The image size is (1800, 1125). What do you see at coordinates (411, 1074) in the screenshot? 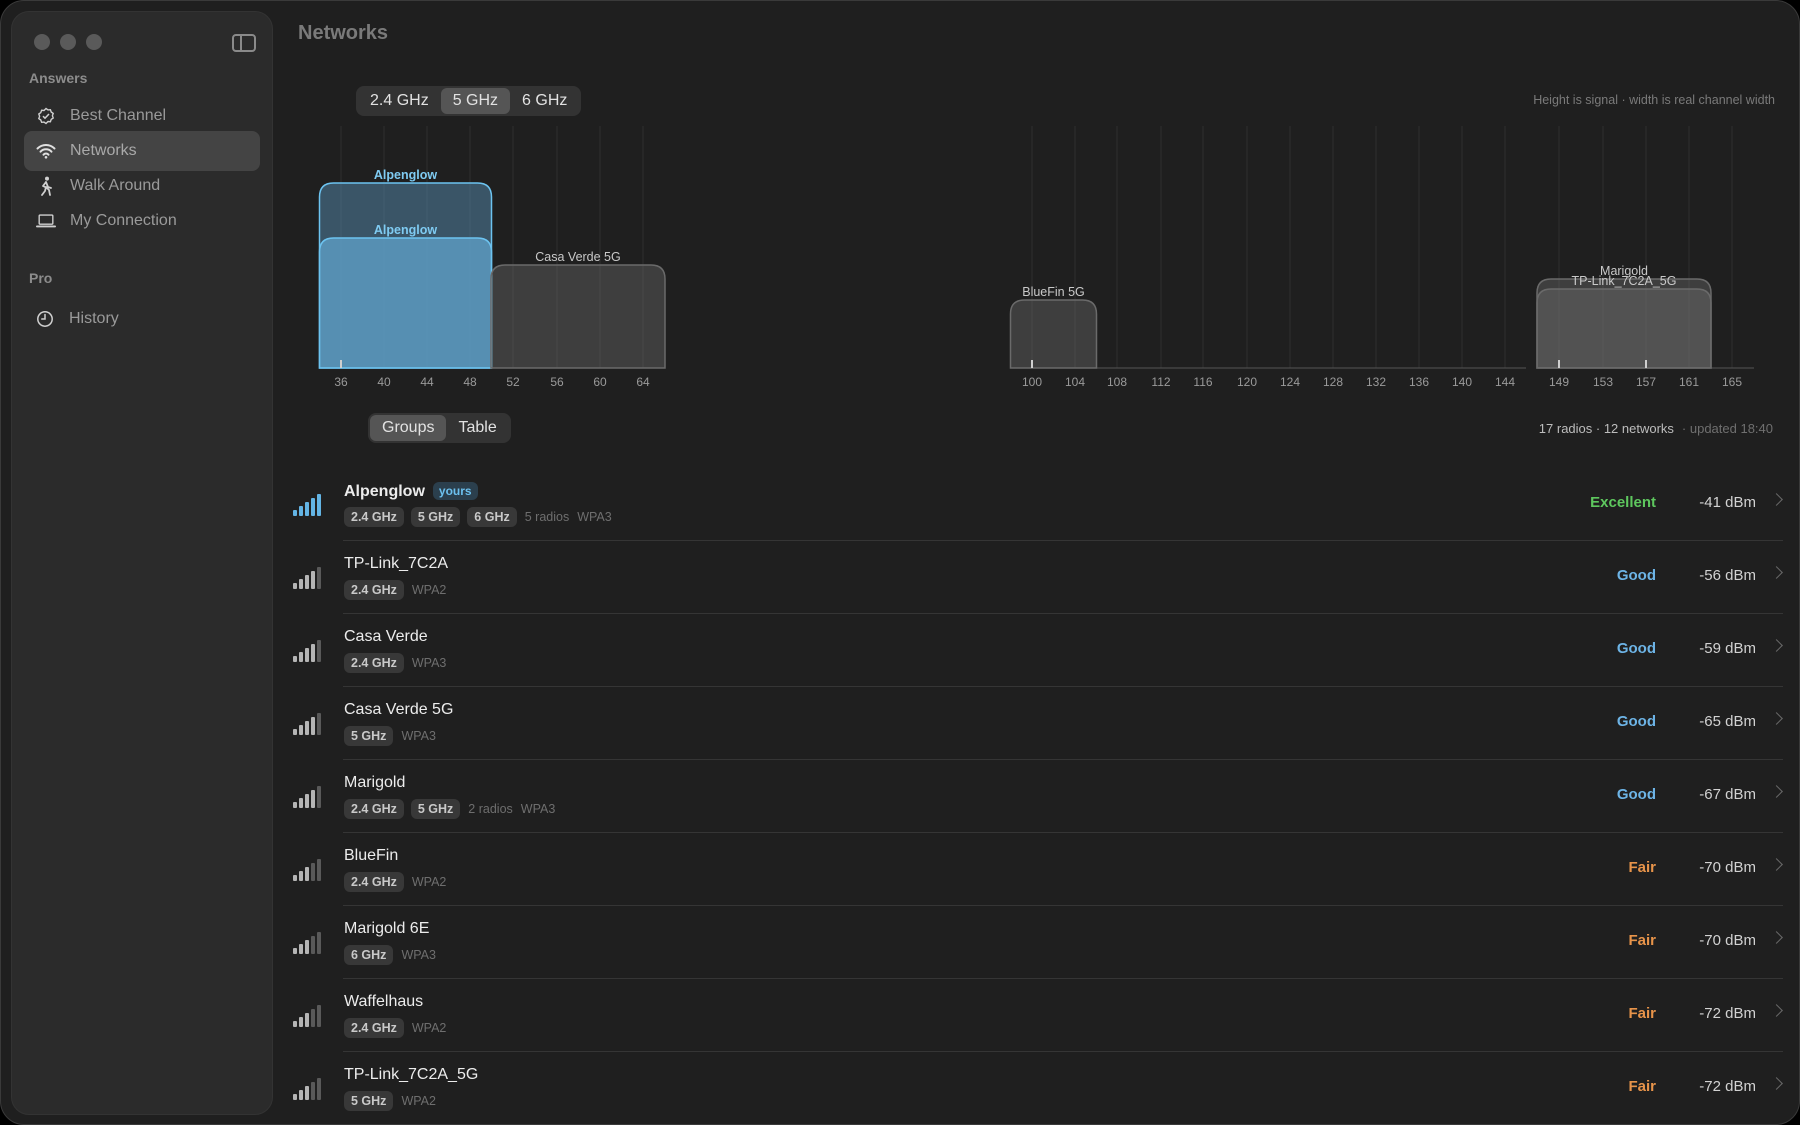
I see `network-name-text: TP-Link_7C2A_5G` at bounding box center [411, 1074].